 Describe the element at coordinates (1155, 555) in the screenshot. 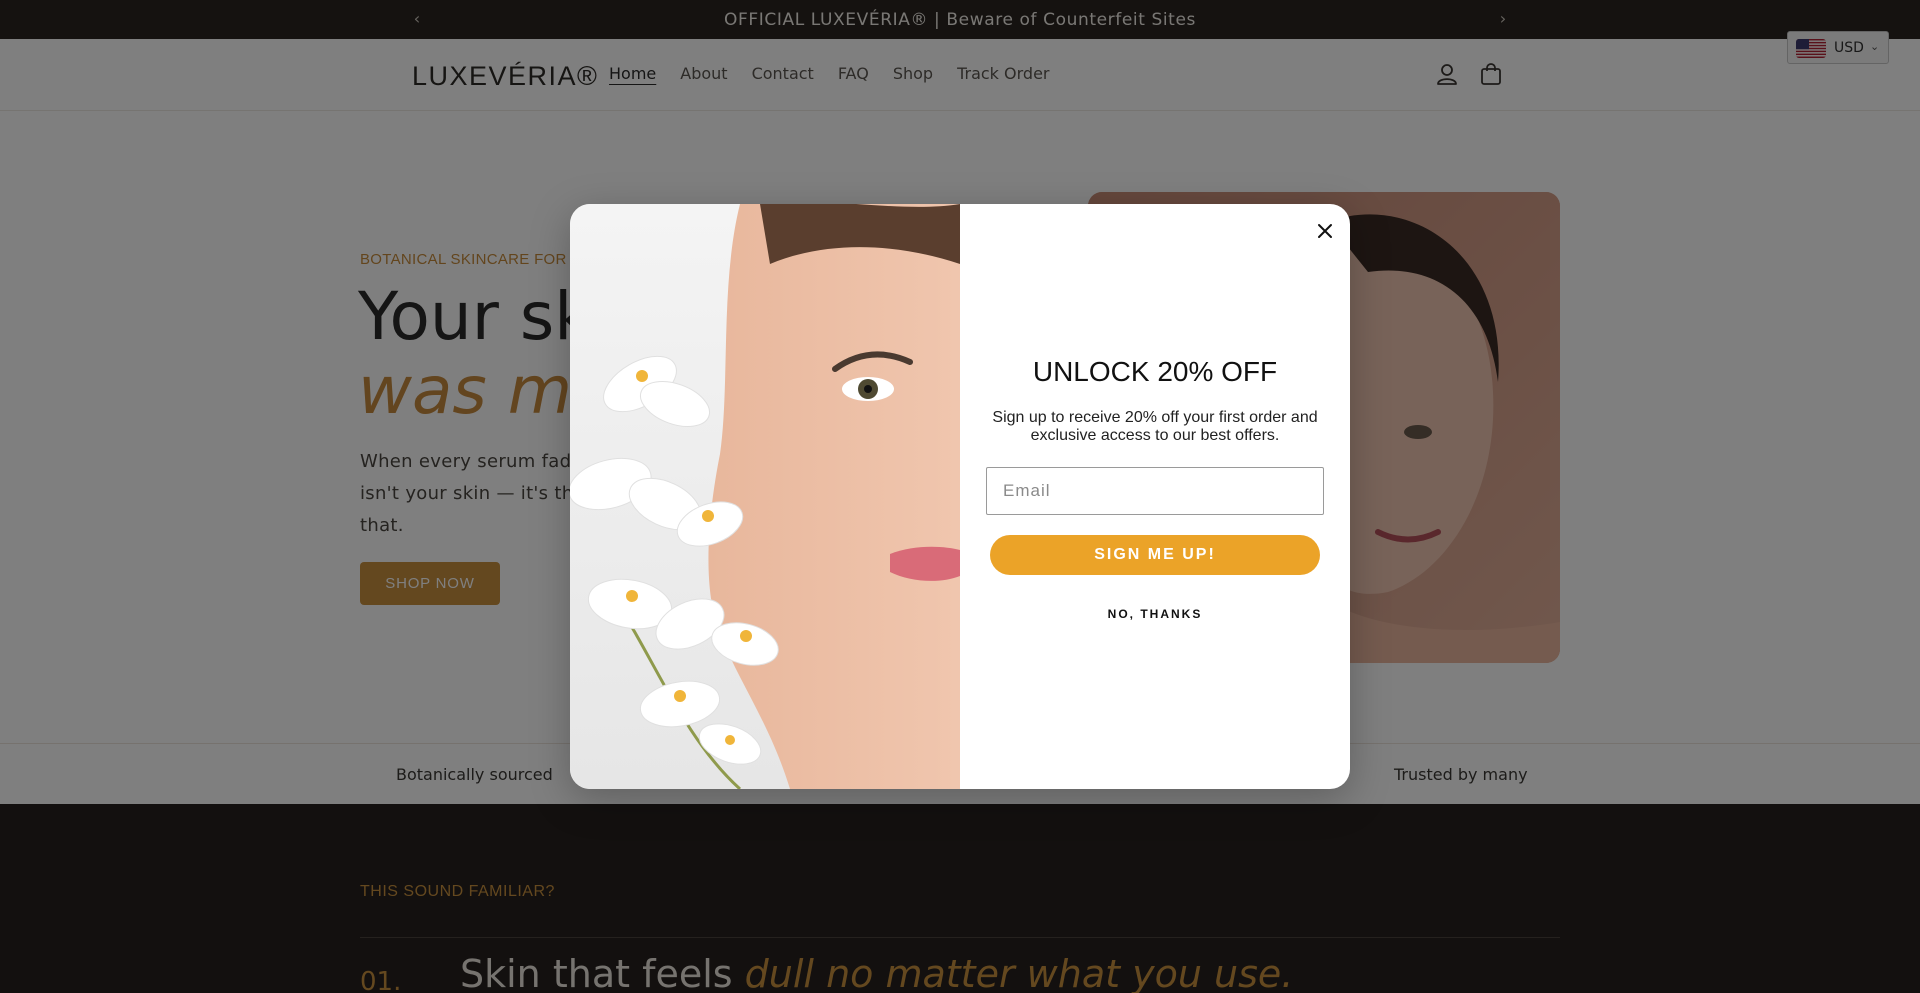

I see `sign-me-up-button: SIGN ME UP!` at that location.